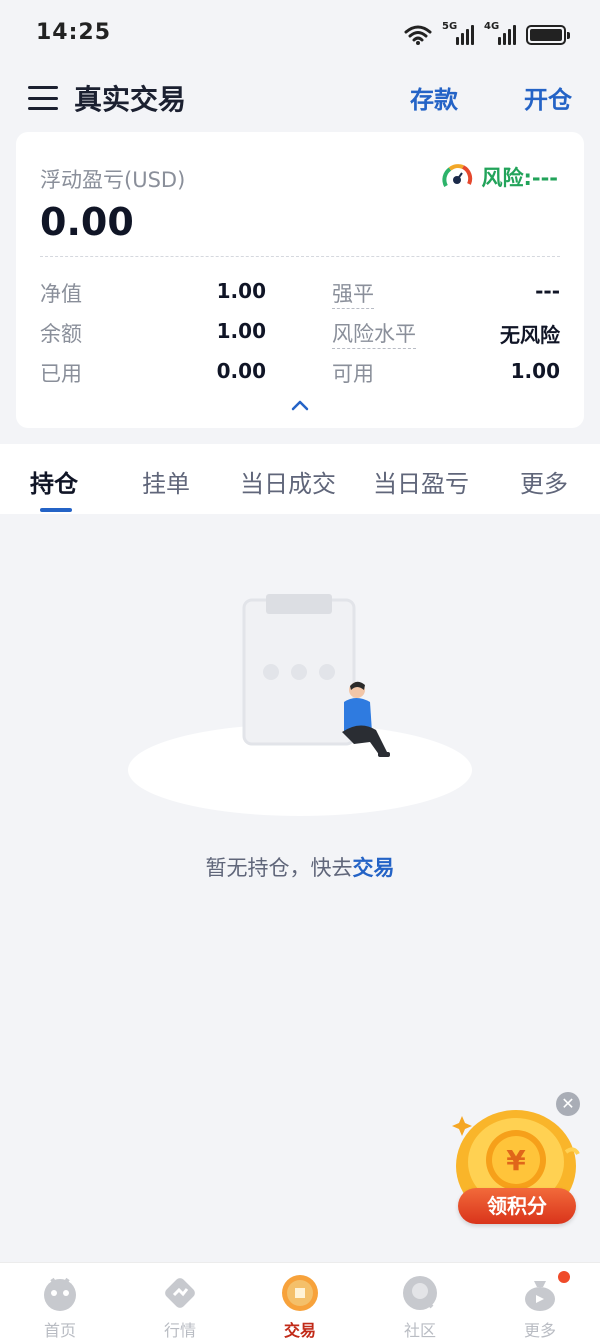  I want to click on nav-community-label: 社区, so click(419, 1330).